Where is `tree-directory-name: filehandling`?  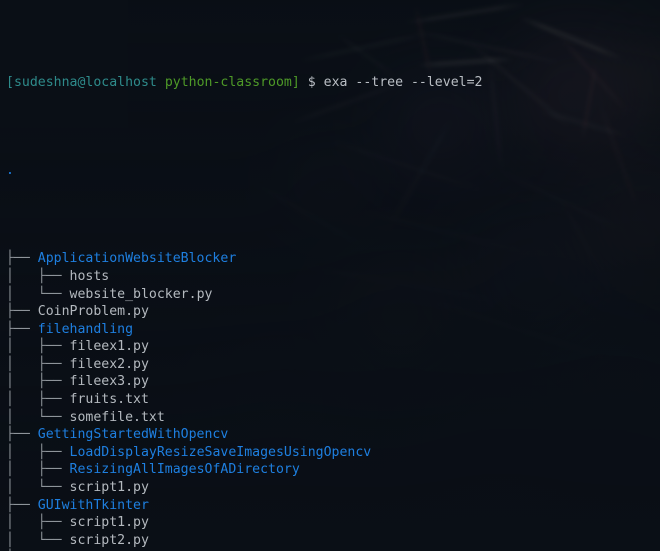 tree-directory-name: filehandling is located at coordinates (85, 329).